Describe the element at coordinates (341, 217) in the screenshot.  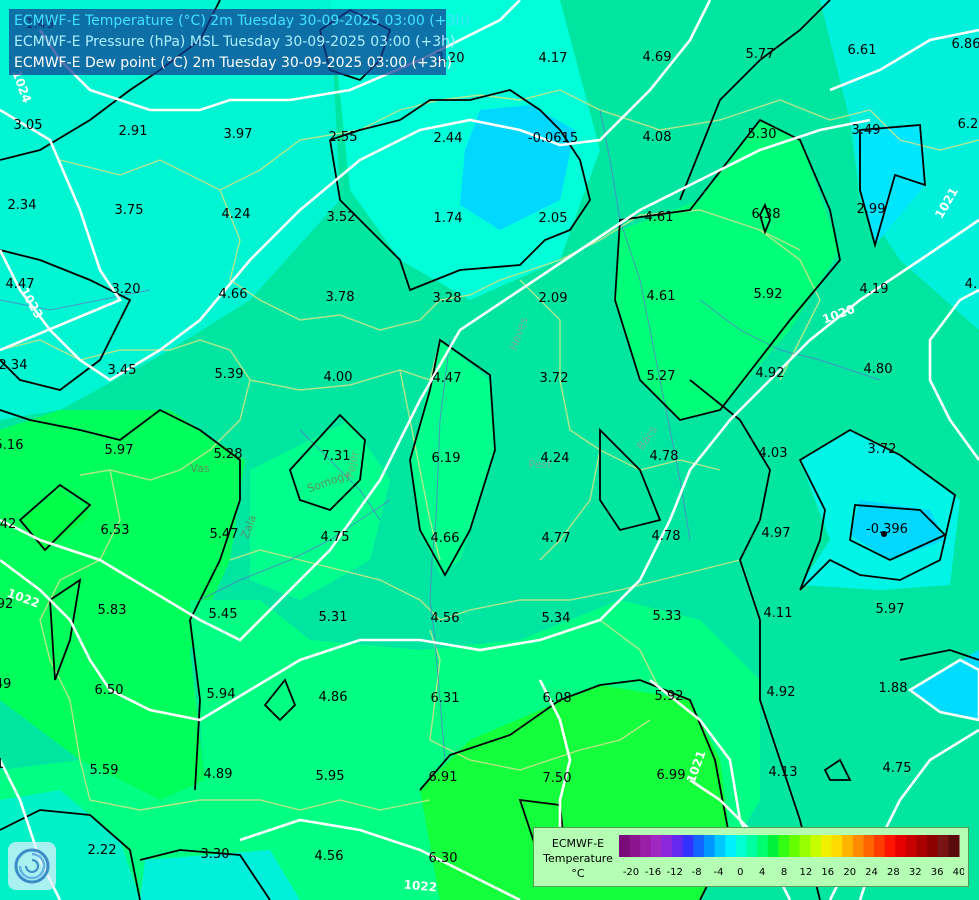
I see `temperature-value-label: 3.52` at that location.